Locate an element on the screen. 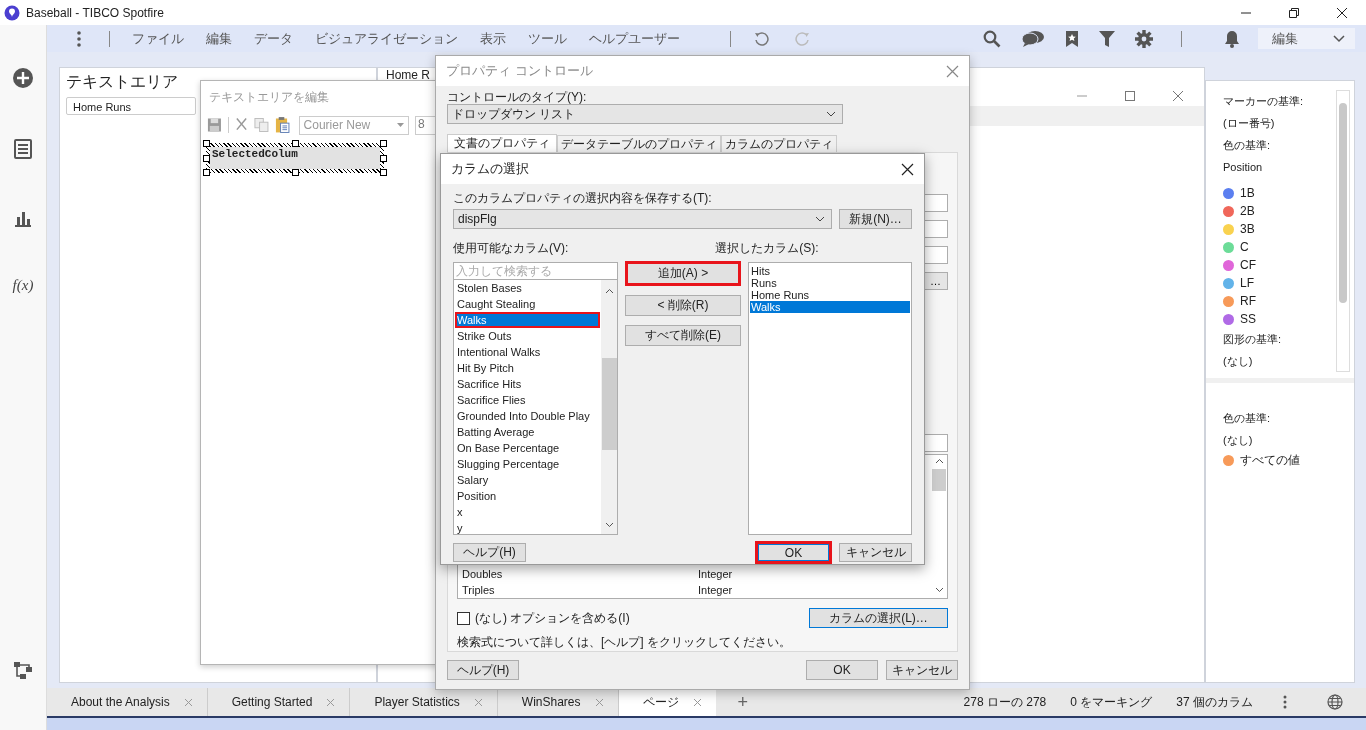  list-item: Intentional Walks is located at coordinates (527, 352).